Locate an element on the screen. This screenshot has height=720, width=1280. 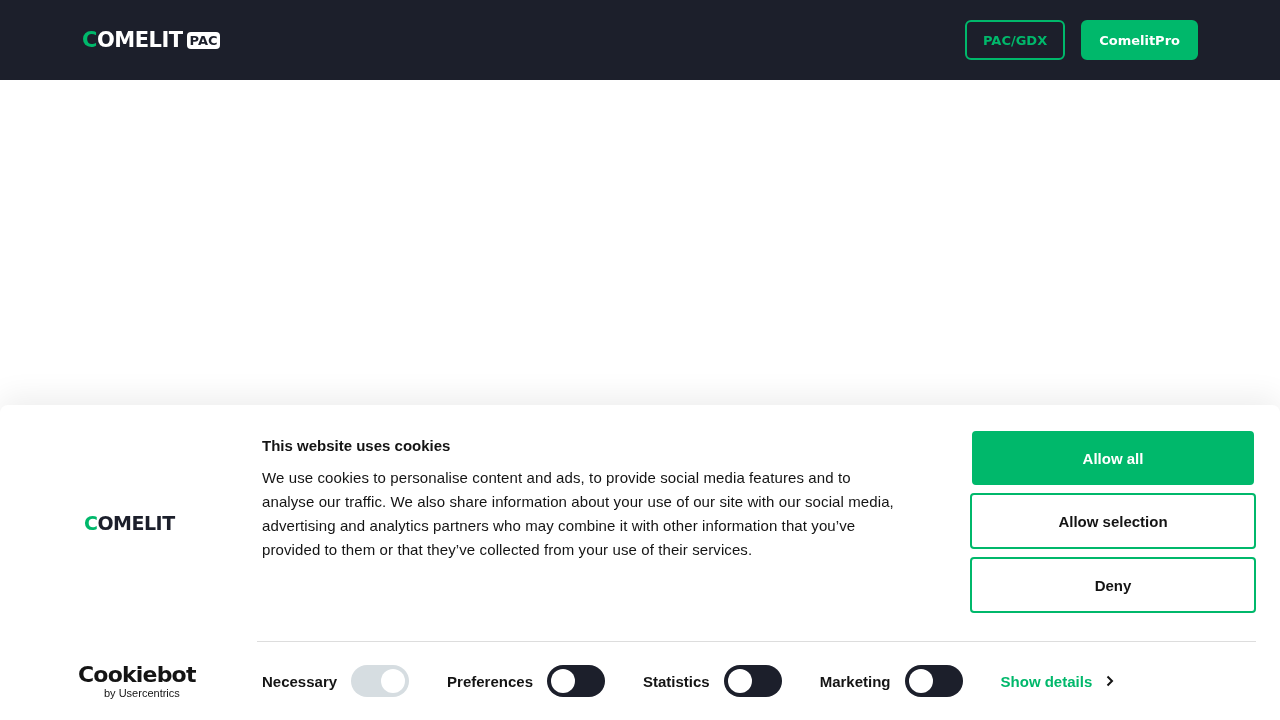
consent-button: Allow selection is located at coordinates (1113, 521).